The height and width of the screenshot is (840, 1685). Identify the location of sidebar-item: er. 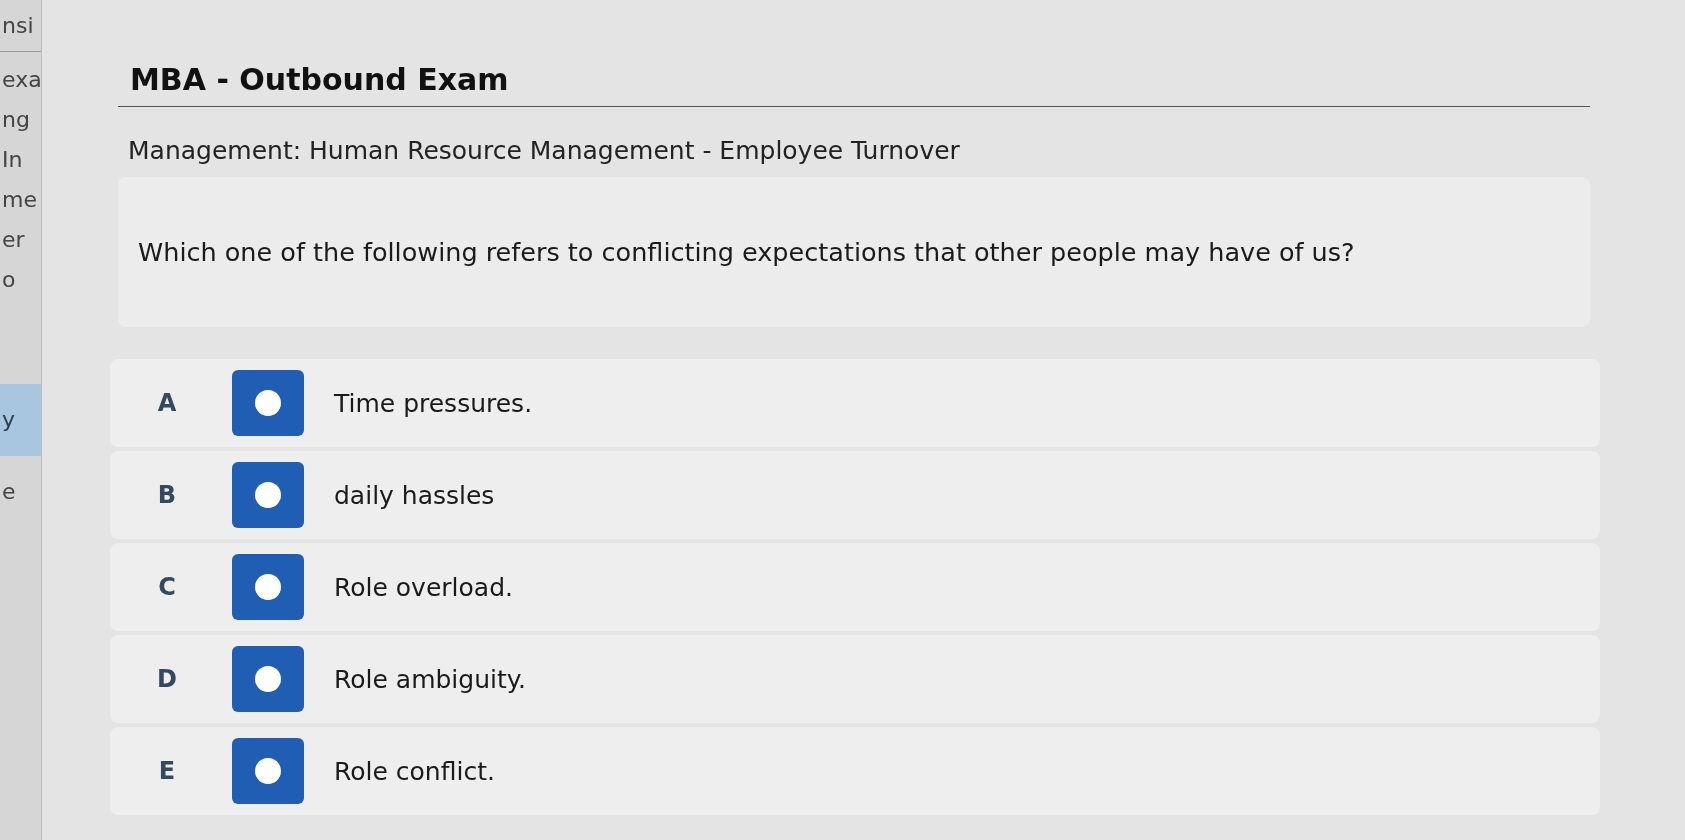
(20, 240).